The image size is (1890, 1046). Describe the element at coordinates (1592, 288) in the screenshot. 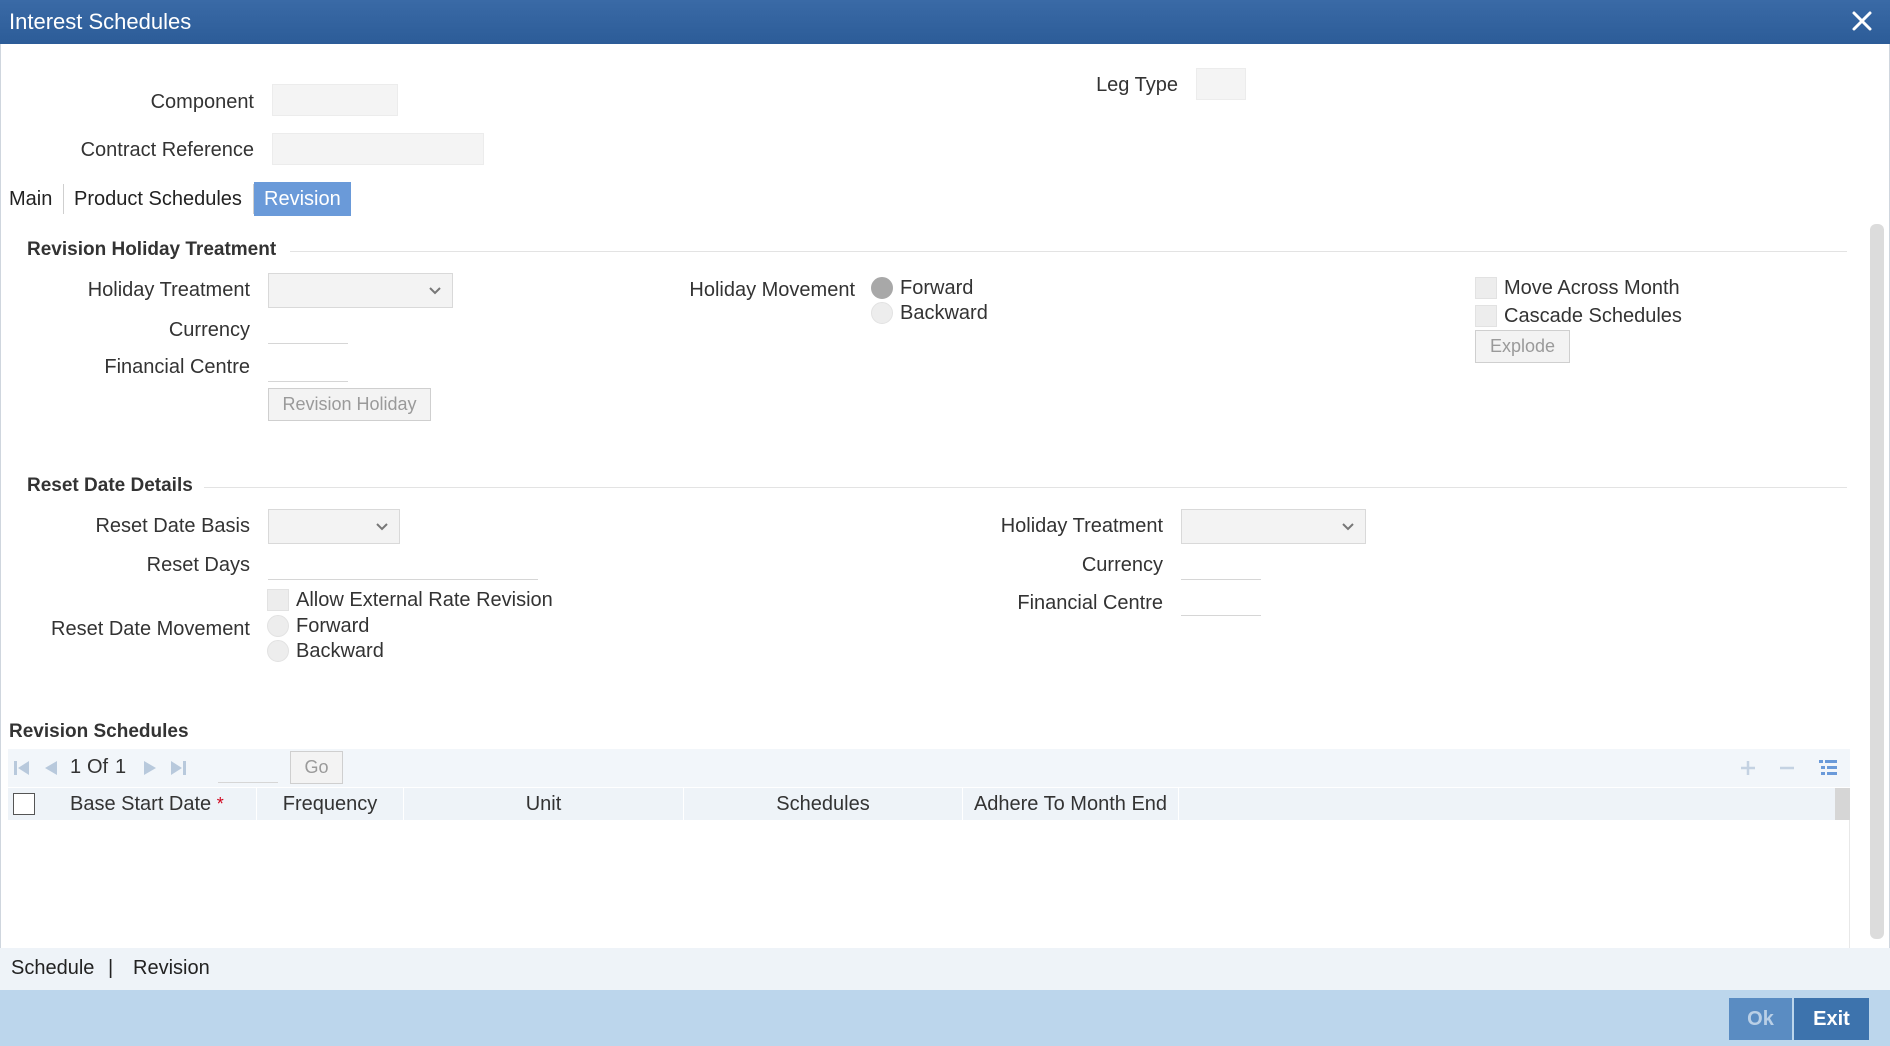

I see `move-across-month-label: Move Across Month` at that location.